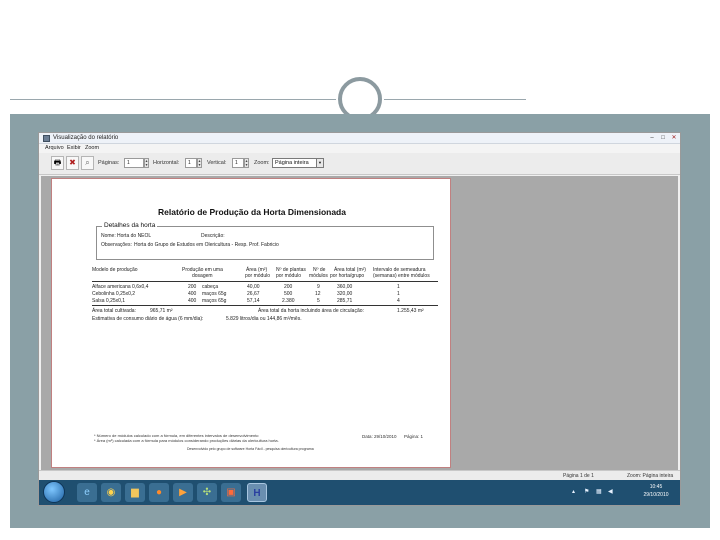 This screenshot has height=540, width=720. What do you see at coordinates (455, 99) in the screenshot?
I see `decorative-line-right` at bounding box center [455, 99].